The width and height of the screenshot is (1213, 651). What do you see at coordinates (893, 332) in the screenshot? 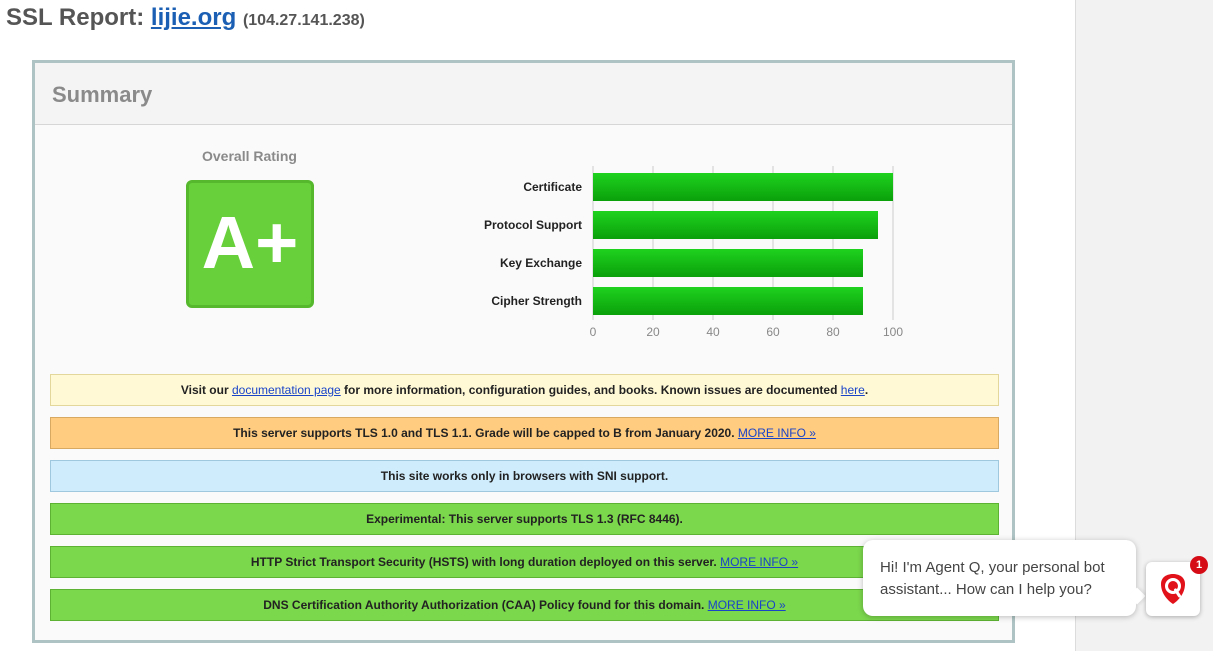
I see `x-tick-label: 100` at bounding box center [893, 332].